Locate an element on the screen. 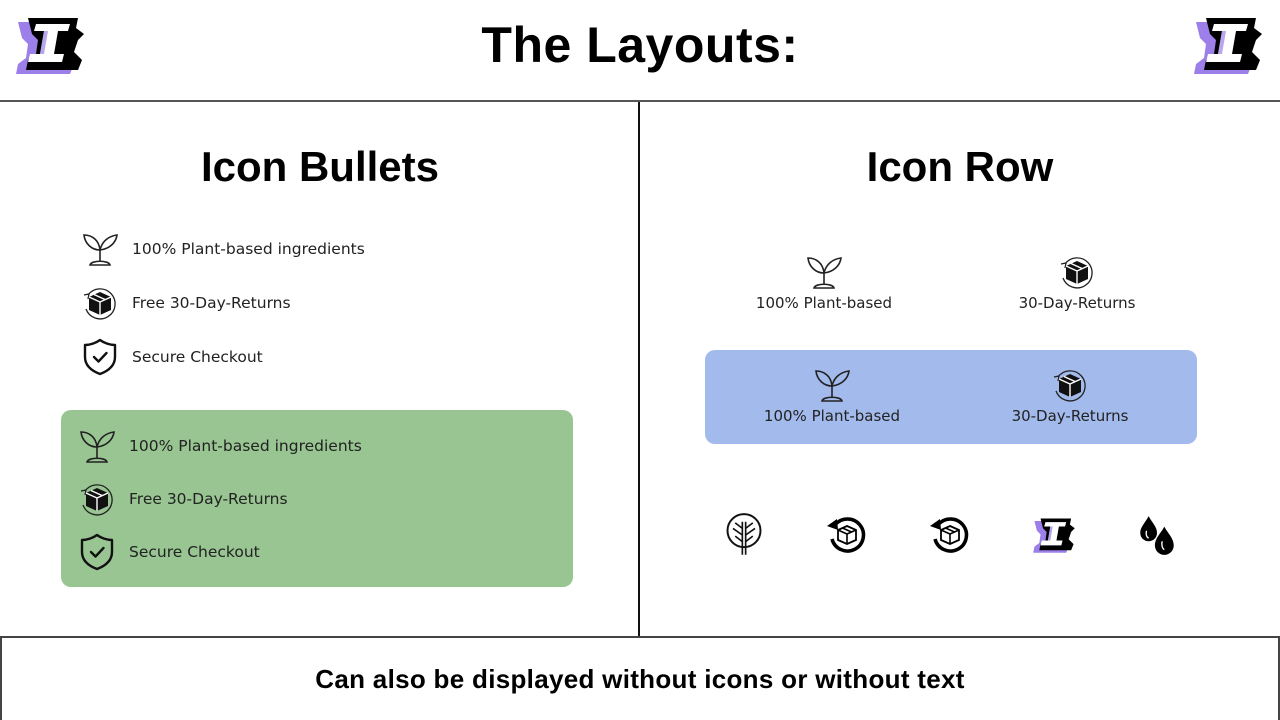  page-title: The Layouts: is located at coordinates (640, 45).